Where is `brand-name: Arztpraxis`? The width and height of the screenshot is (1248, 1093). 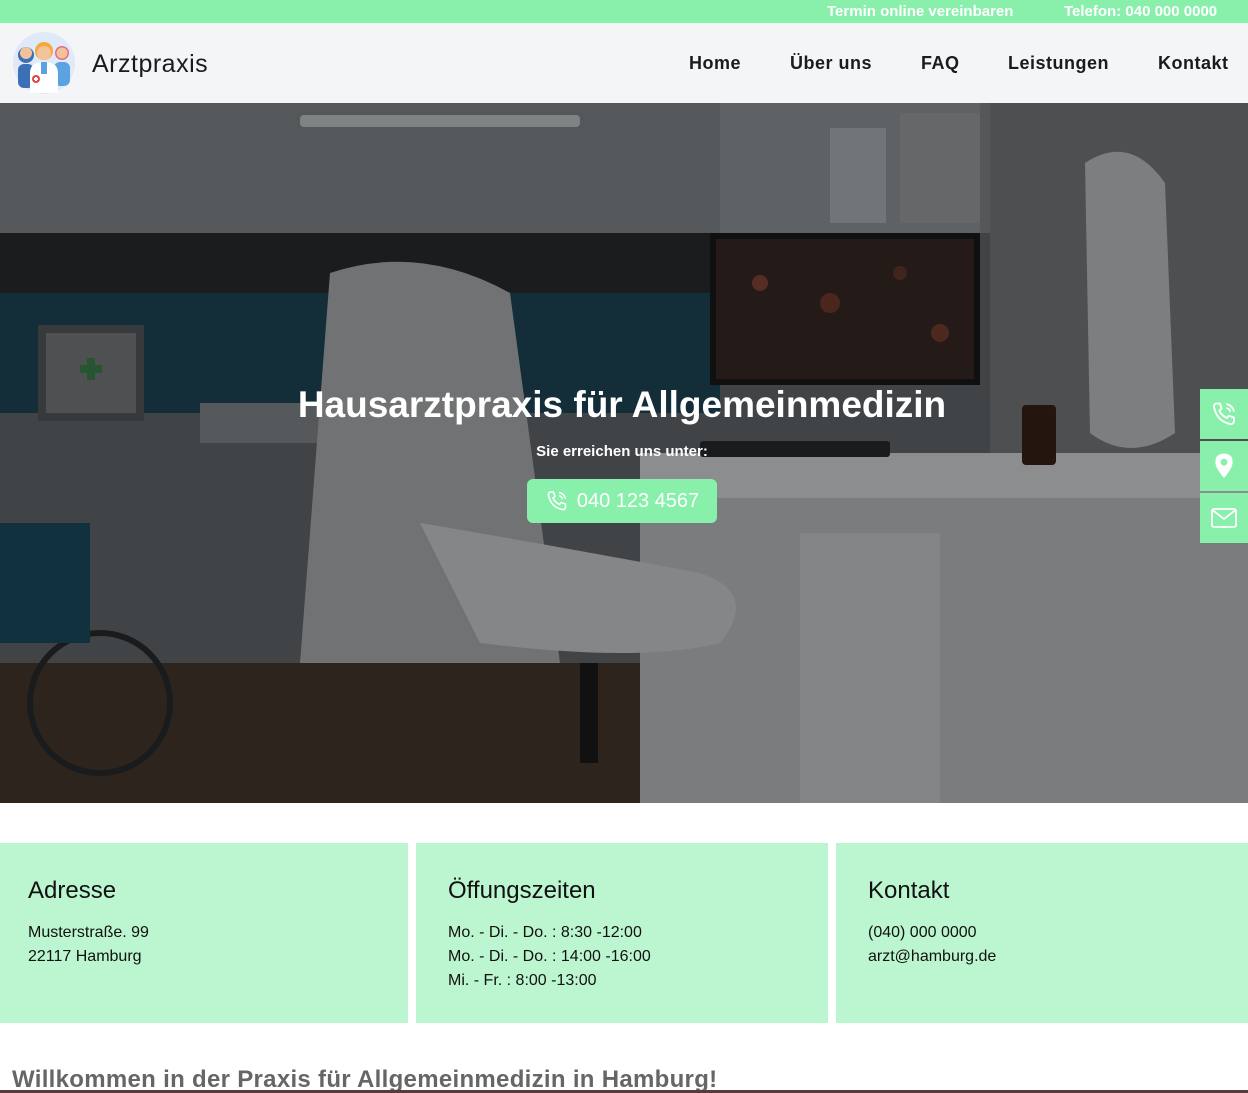
brand-name: Arztpraxis is located at coordinates (150, 64).